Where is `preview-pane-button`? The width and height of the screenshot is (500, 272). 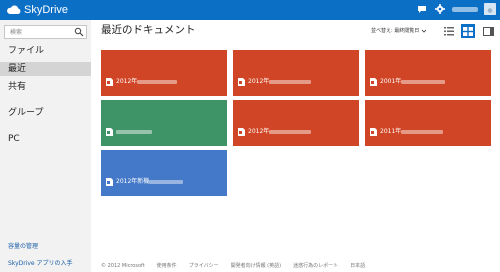 preview-pane-button is located at coordinates (488, 31).